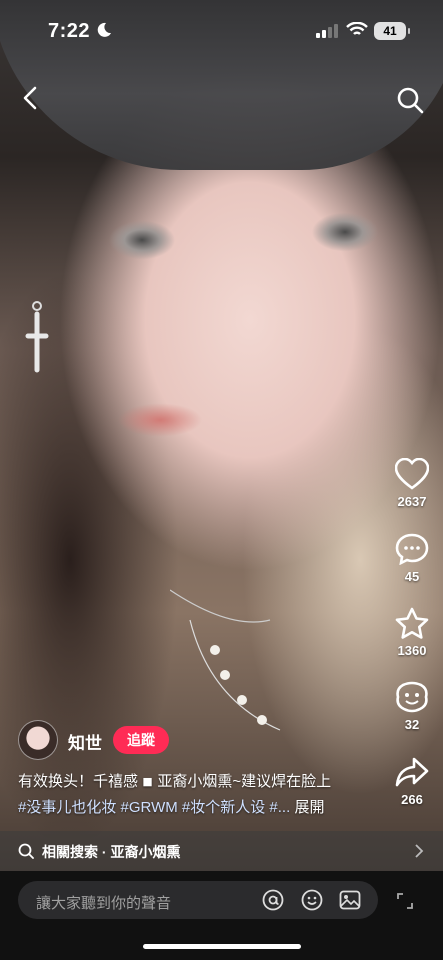  I want to click on like-button: 2637, so click(412, 483).